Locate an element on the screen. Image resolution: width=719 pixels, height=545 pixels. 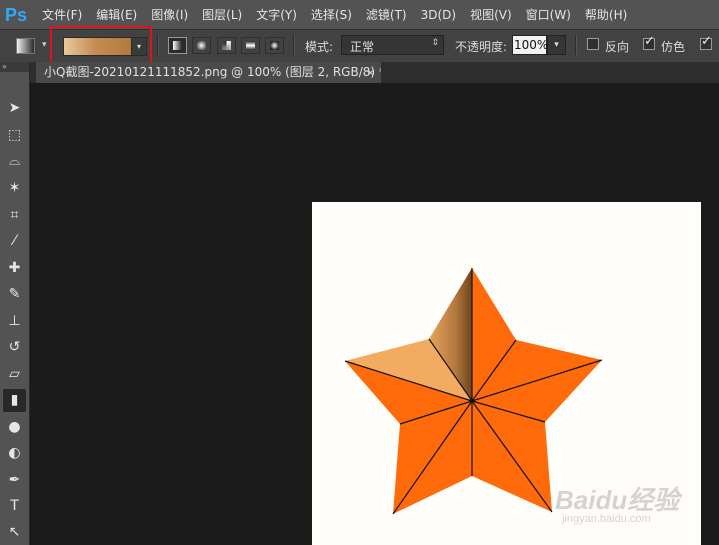
crop-tool-icon: ⌗ is located at coordinates (14, 215).